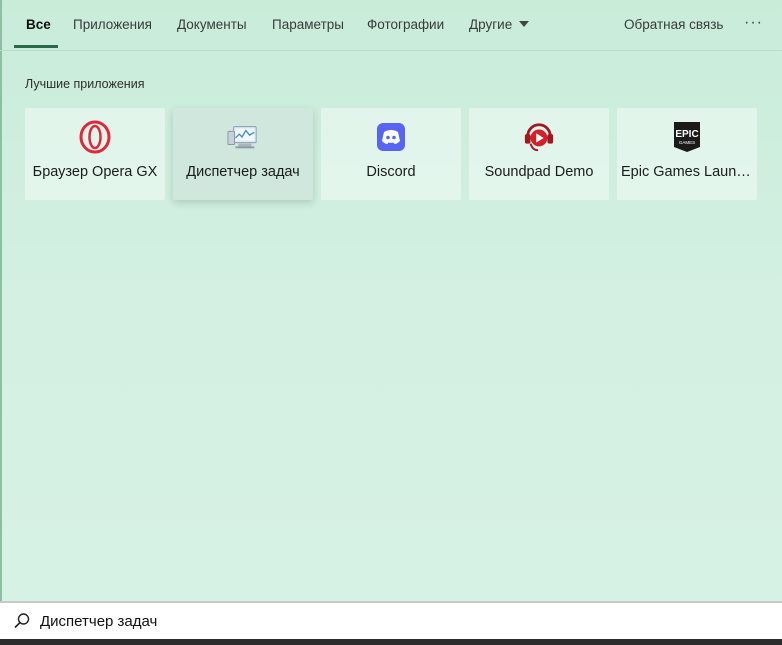 The height and width of the screenshot is (645, 782). I want to click on search-bar, so click(391, 620).